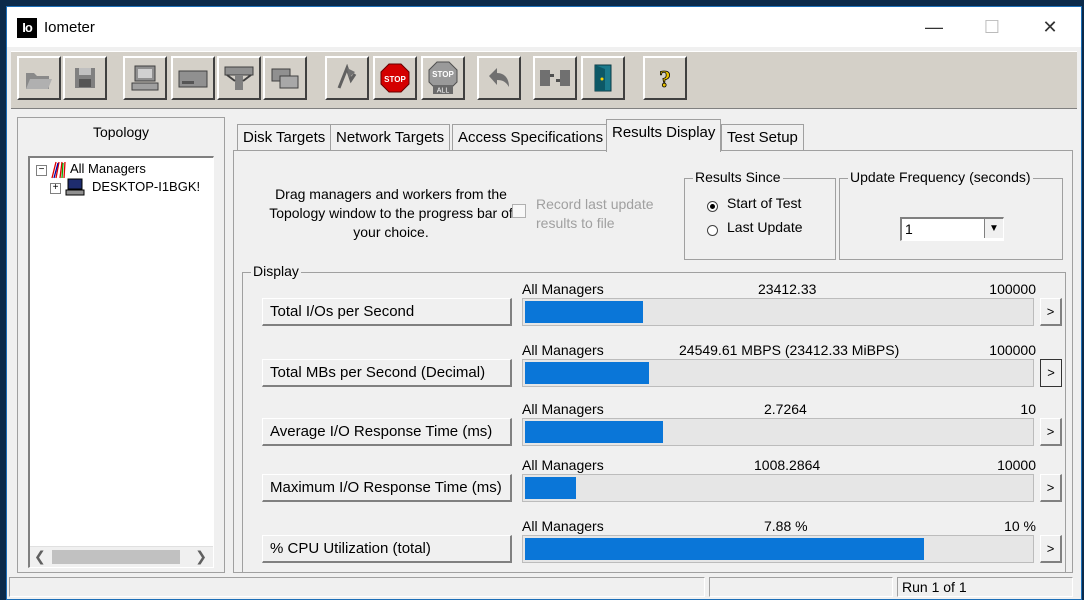 The height and width of the screenshot is (600, 1084). What do you see at coordinates (952, 229) in the screenshot?
I see `update-frequency-select: 1 ▼` at bounding box center [952, 229].